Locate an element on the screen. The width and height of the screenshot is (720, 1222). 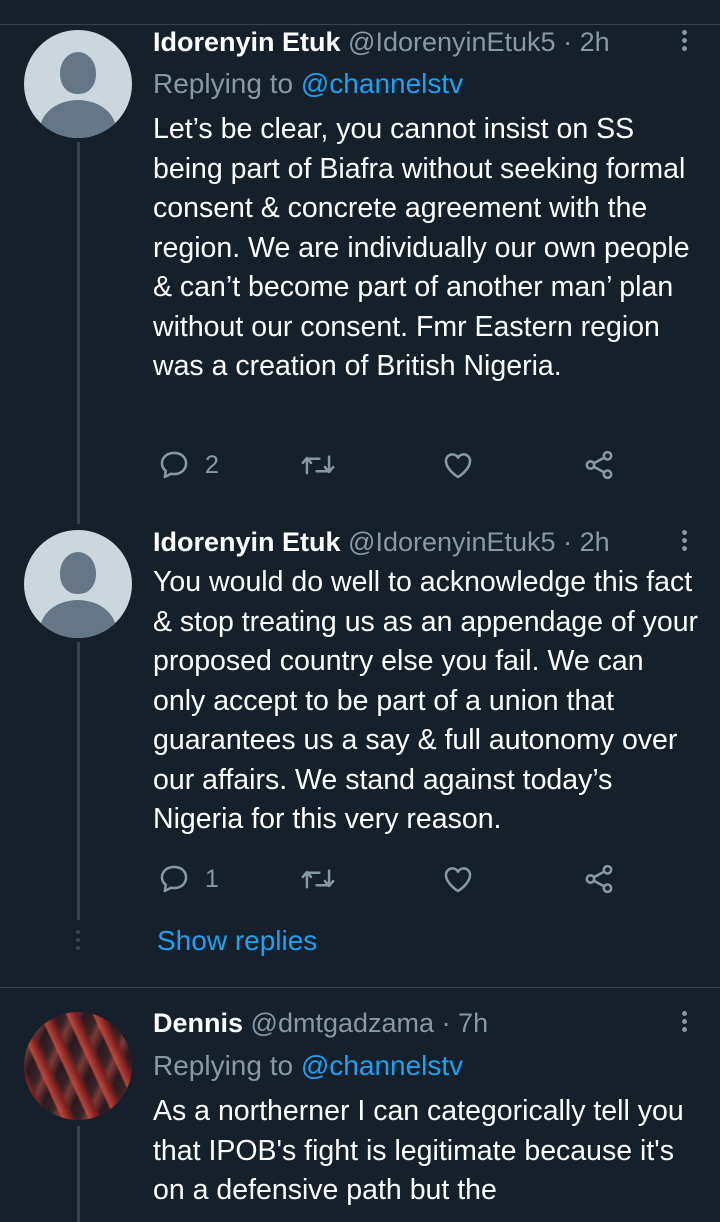
display-name: Dennis is located at coordinates (198, 1023).